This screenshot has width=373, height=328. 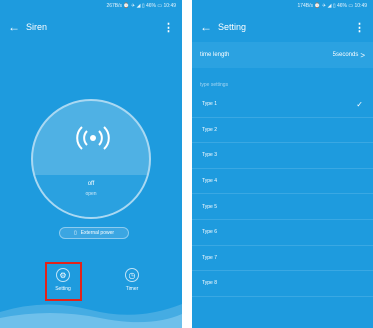 I want to click on siren-state: off, so click(x=91, y=184).